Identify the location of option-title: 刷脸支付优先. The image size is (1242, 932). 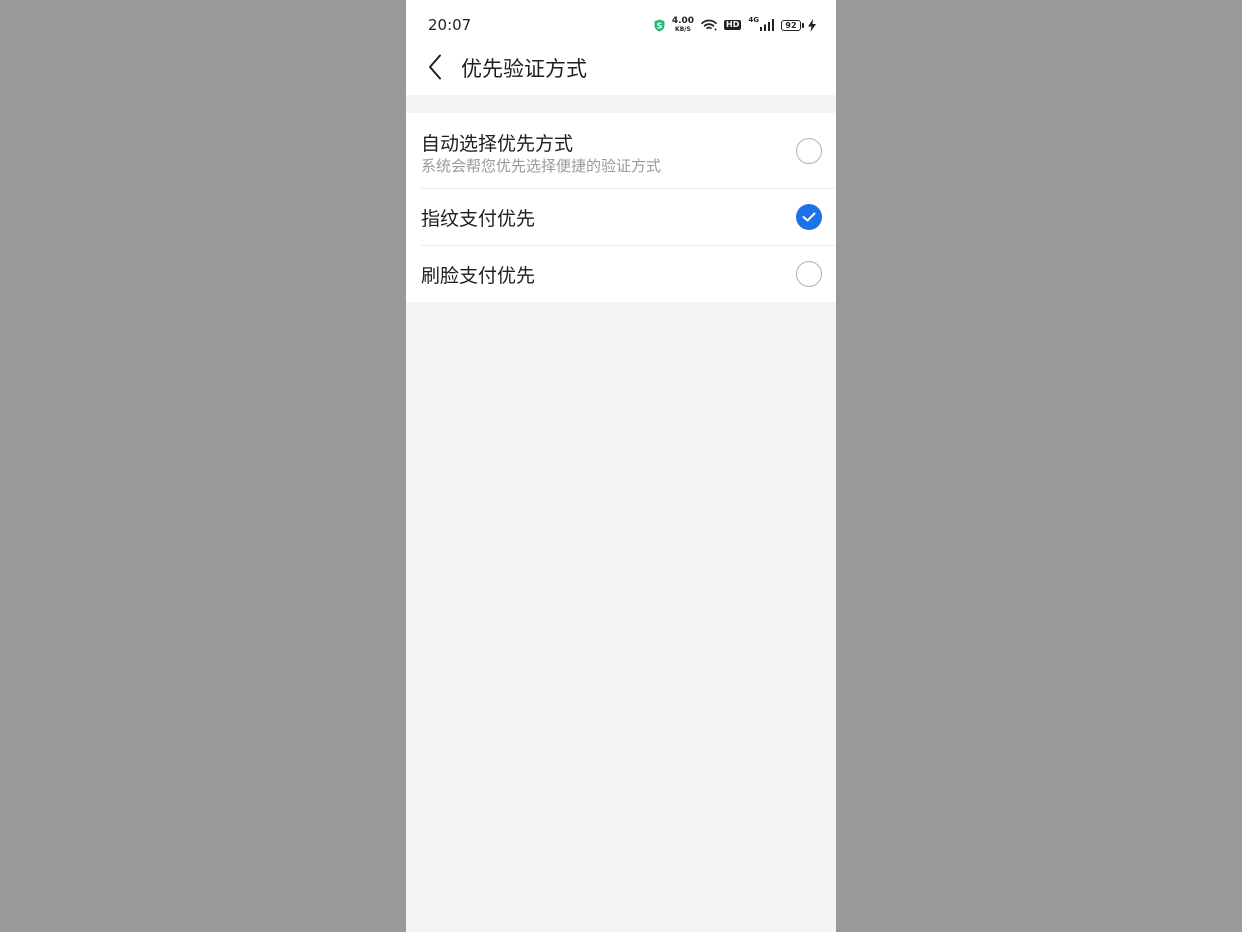
(478, 276).